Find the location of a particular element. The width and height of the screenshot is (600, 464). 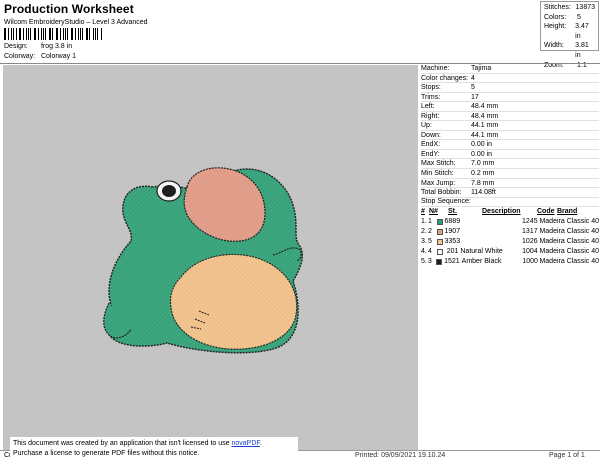

stop-table-header-cell: Description is located at coordinates (501, 211).